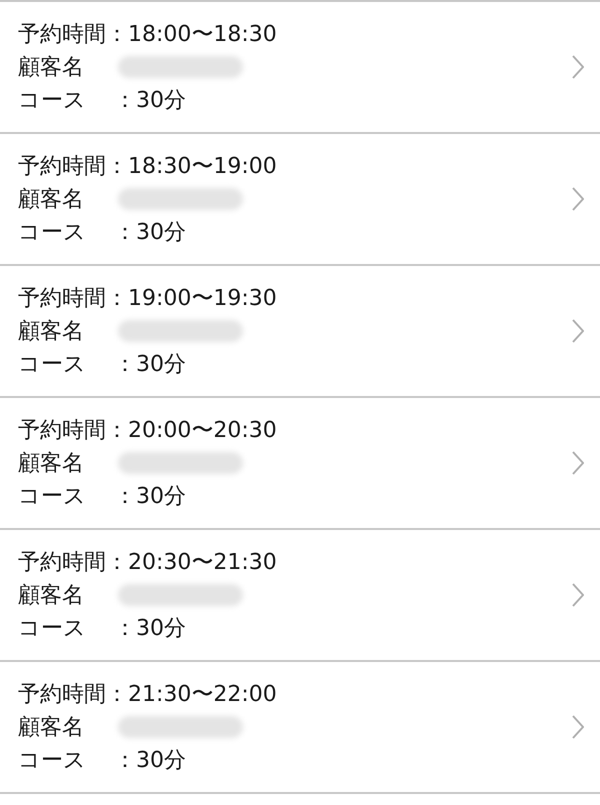 This screenshot has width=600, height=805. Describe the element at coordinates (191, 166) in the screenshot. I see `time-value: ：18:30〜19:00` at that location.